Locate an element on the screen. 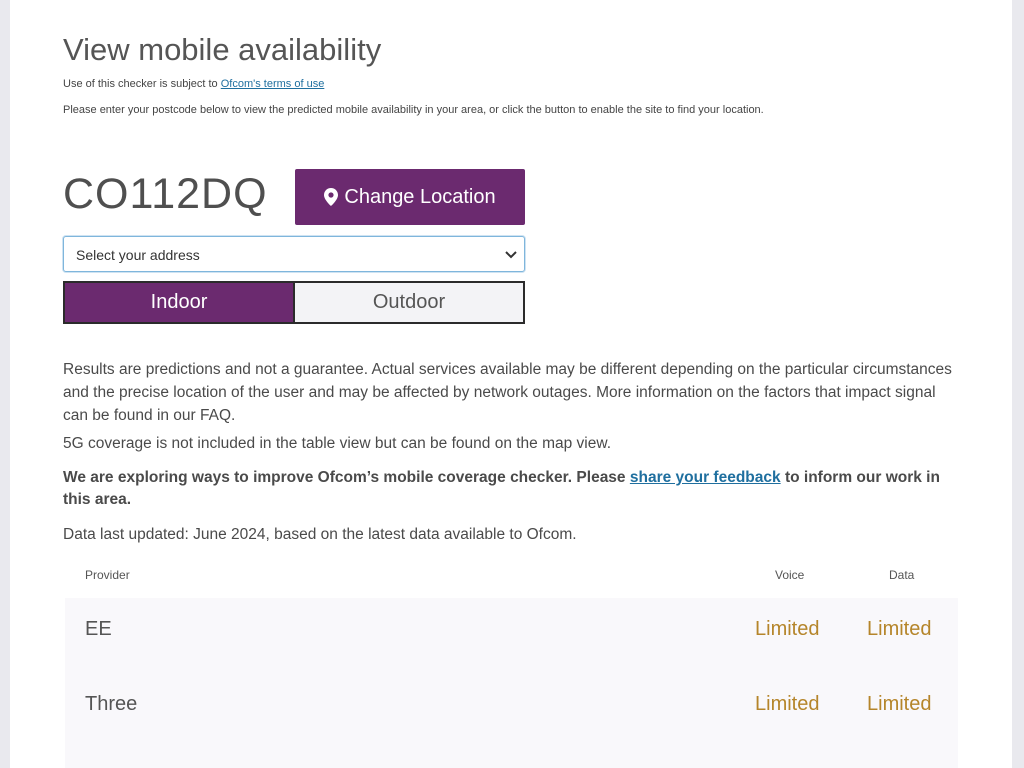  change-location-button: Change Location is located at coordinates (410, 197).